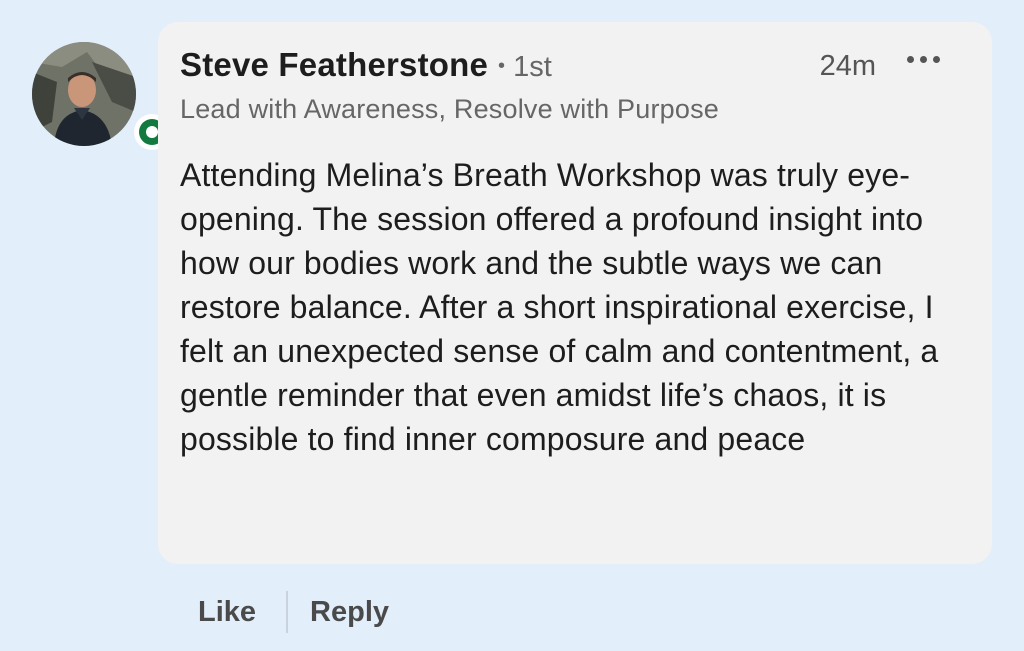  I want to click on avatar, so click(84, 94).